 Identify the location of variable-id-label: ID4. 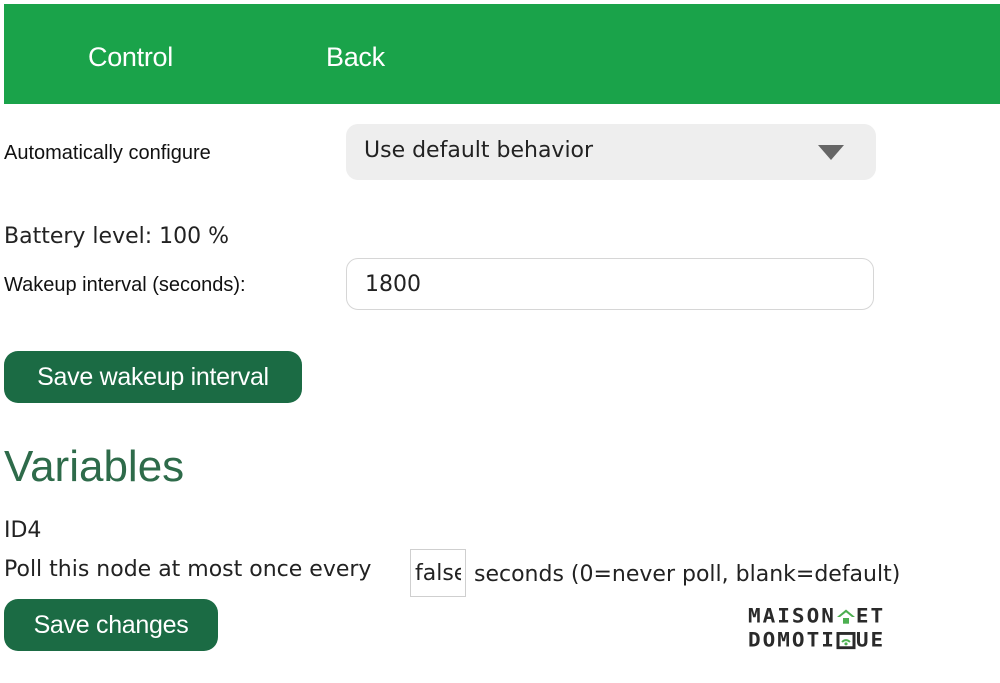
(23, 530).